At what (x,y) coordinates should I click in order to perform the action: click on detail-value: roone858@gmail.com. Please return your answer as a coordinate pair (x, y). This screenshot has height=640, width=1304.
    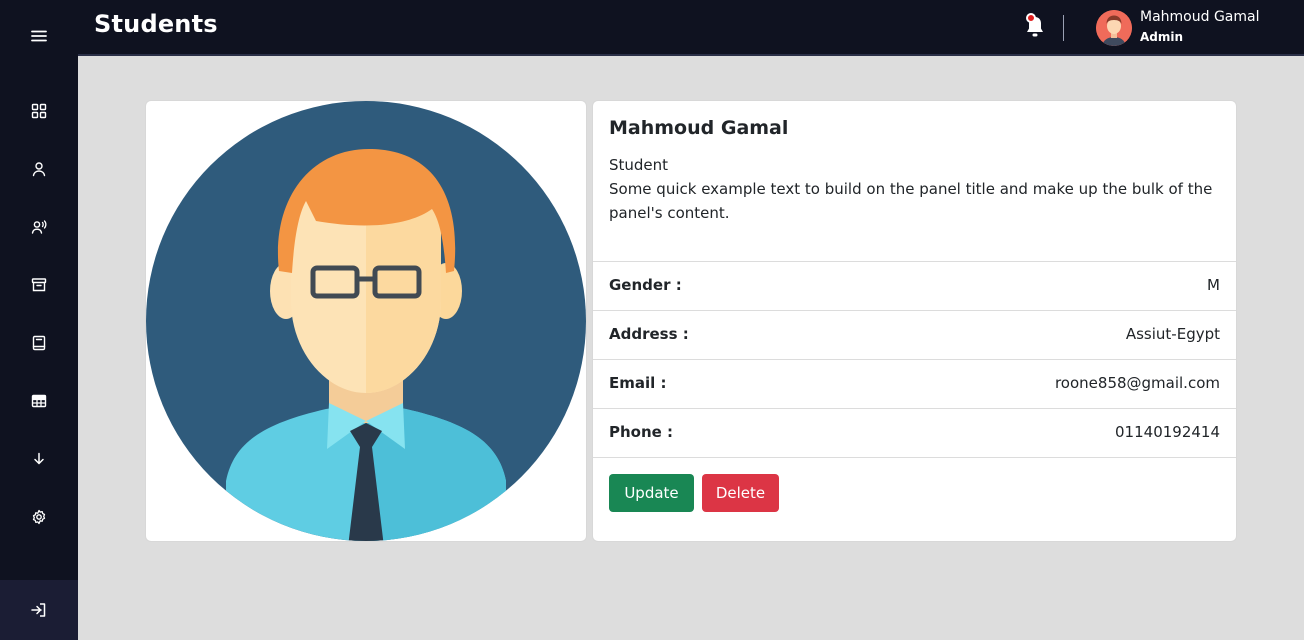
    Looking at the image, I should click on (1137, 383).